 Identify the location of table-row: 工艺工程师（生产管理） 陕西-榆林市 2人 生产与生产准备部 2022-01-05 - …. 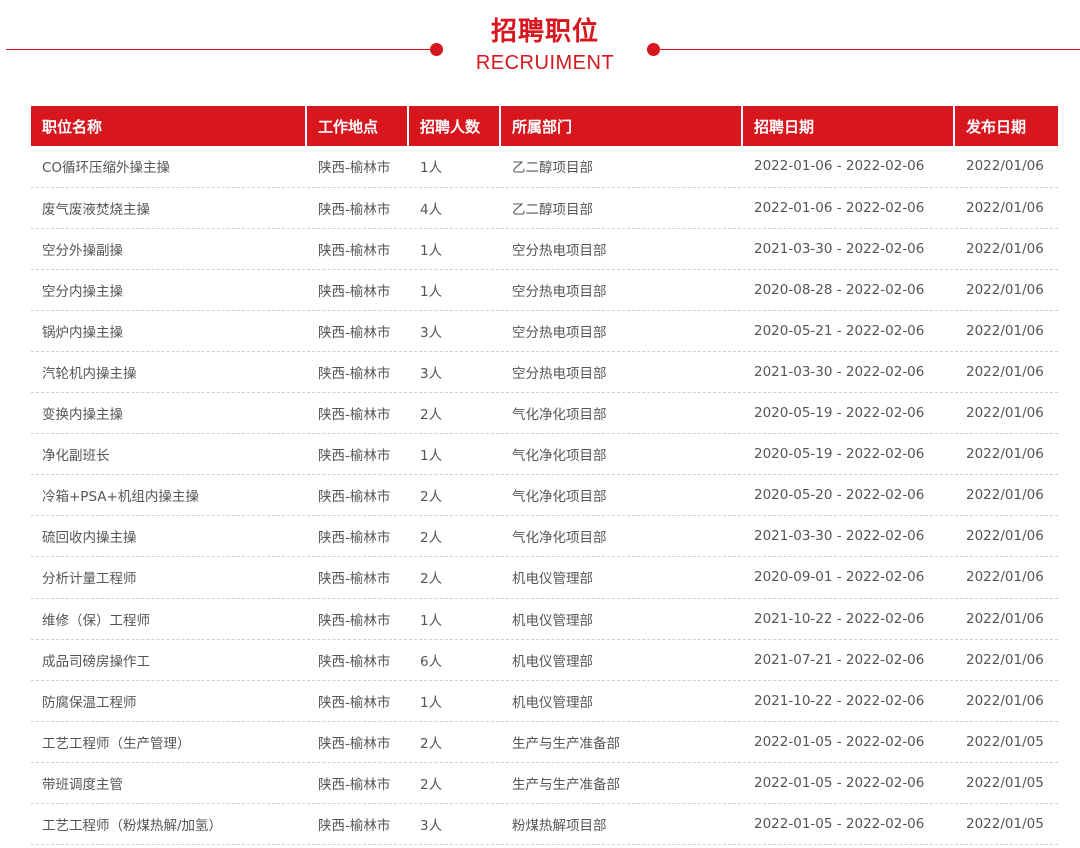
(544, 742).